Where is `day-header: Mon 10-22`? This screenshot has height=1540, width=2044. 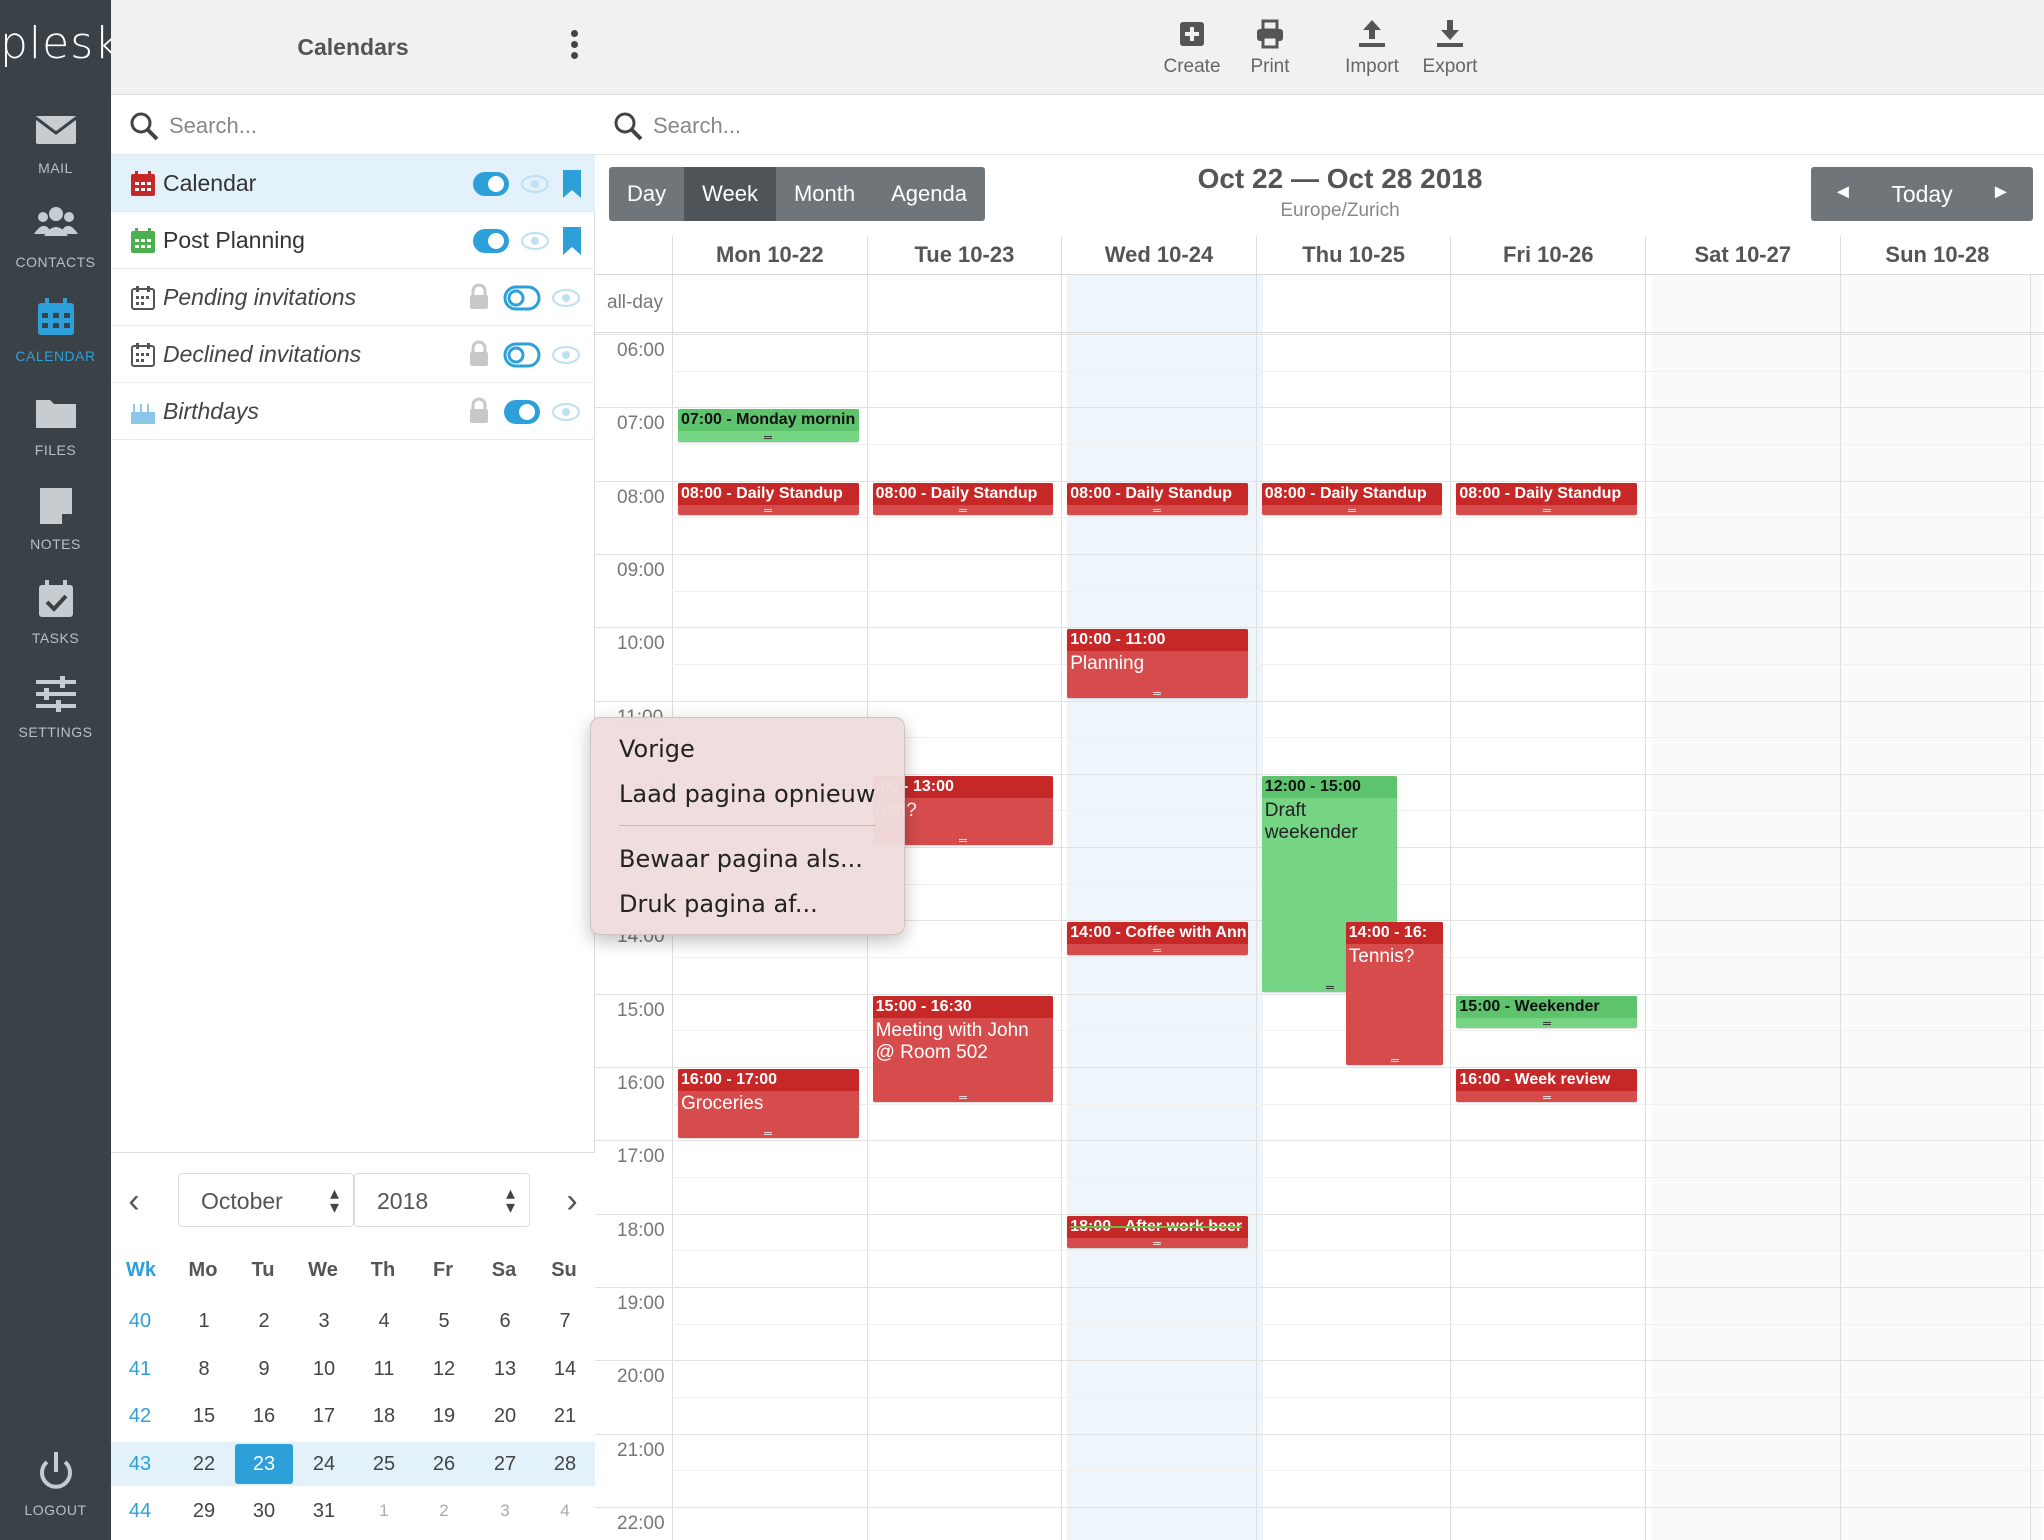
day-header: Mon 10-22 is located at coordinates (769, 255).